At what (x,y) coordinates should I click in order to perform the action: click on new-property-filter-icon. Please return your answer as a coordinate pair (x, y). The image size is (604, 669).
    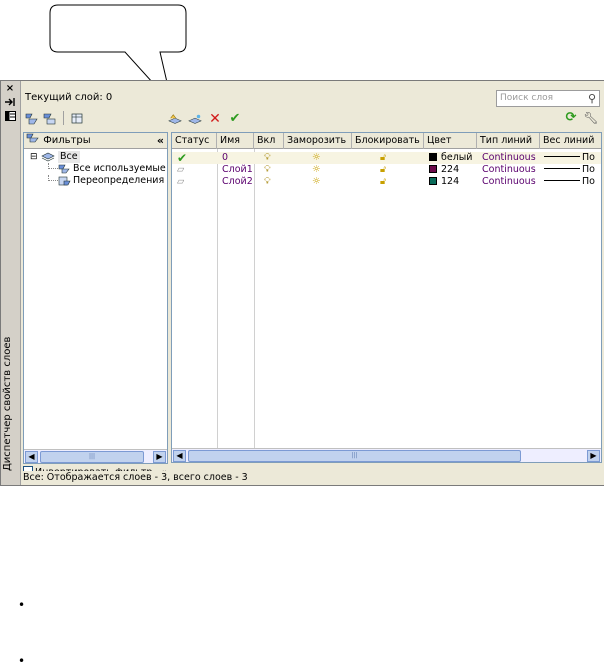
    Looking at the image, I should click on (32, 118).